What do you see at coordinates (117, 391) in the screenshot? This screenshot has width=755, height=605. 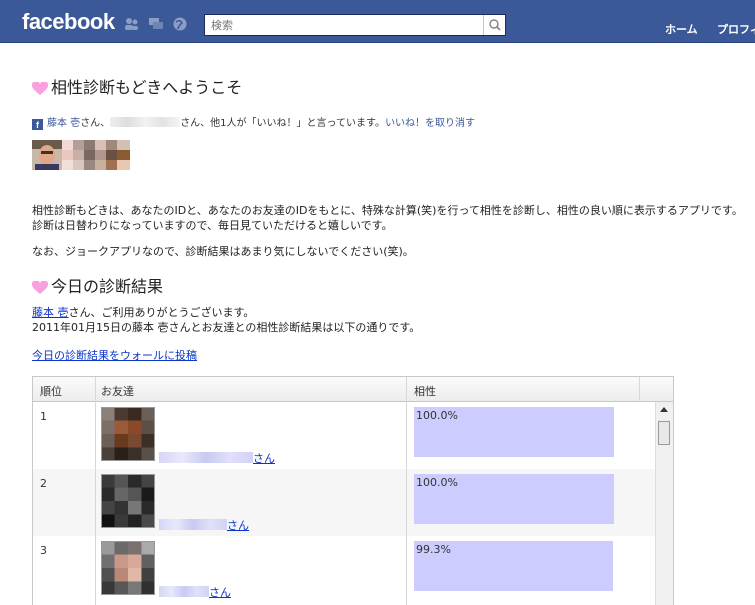 I see `header-friend: お友達` at bounding box center [117, 391].